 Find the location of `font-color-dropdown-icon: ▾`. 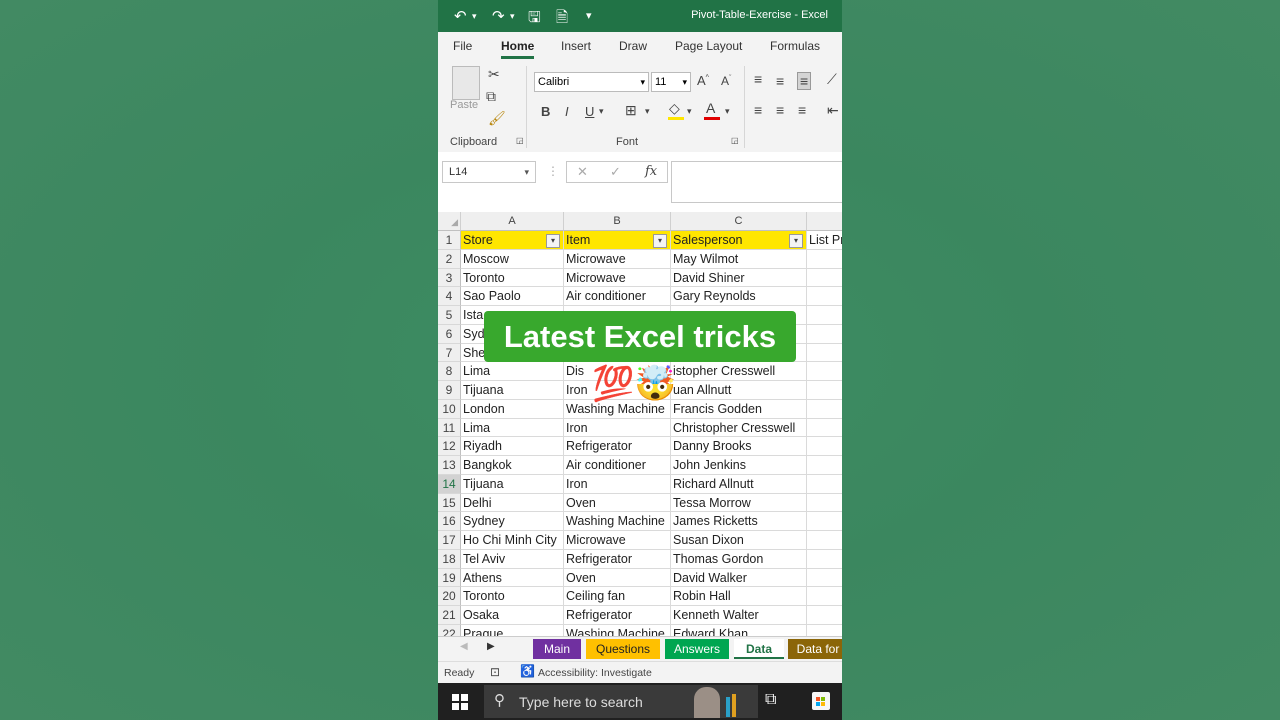

font-color-dropdown-icon: ▾ is located at coordinates (727, 111).